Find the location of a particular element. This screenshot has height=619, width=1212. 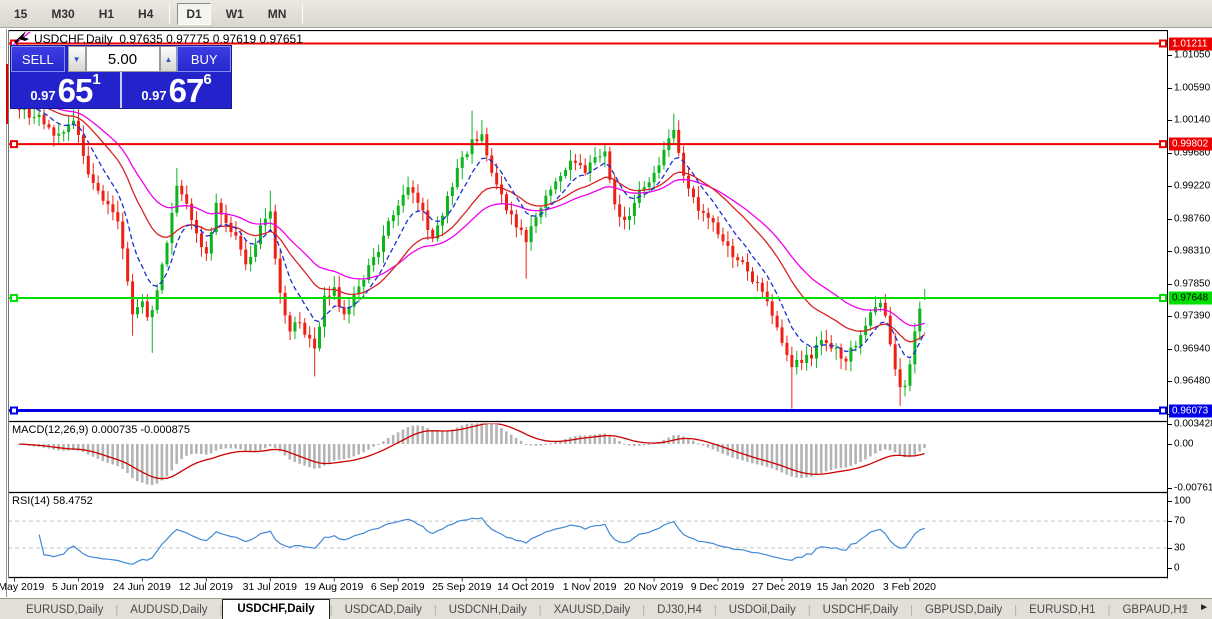

date-axis-label: 15 Jan 2020 is located at coordinates (845, 587).